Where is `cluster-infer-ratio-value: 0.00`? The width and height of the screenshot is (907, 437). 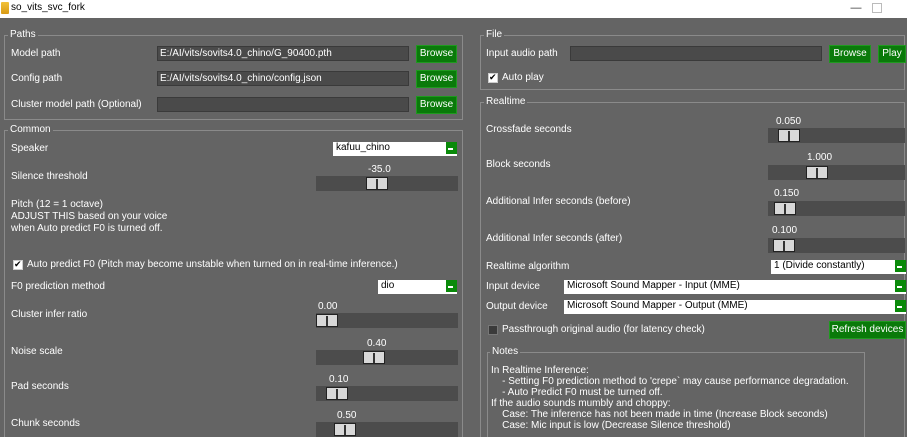
cluster-infer-ratio-value: 0.00 is located at coordinates (328, 306).